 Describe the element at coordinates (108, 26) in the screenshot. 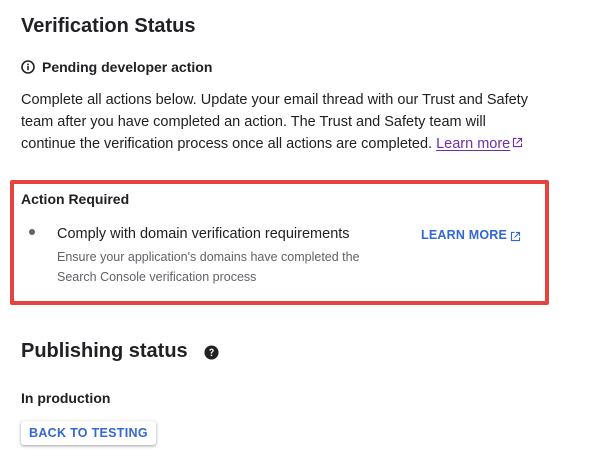

I see `verification-status-title: Verification Status` at that location.